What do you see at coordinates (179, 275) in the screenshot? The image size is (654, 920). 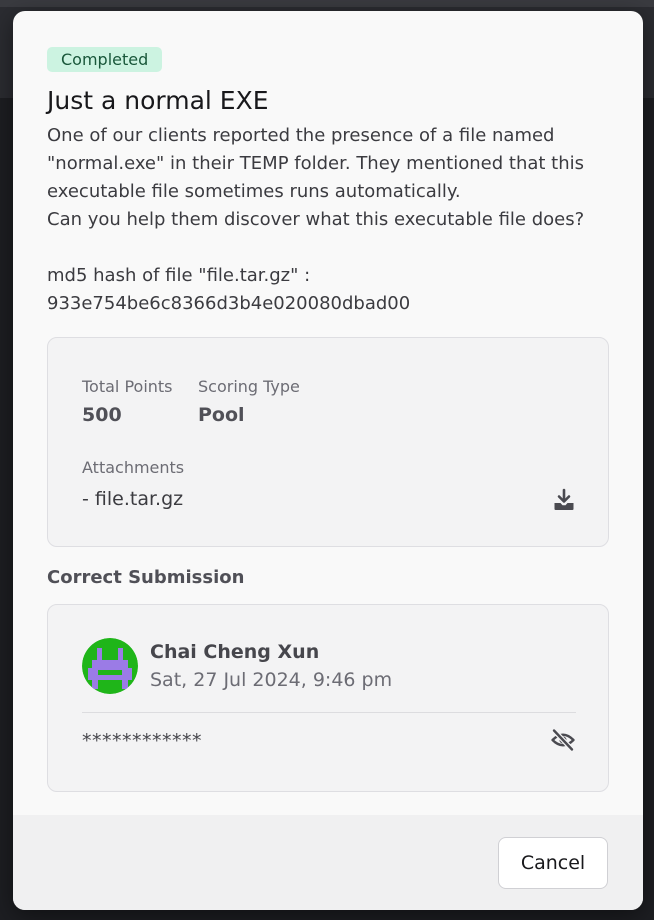 I see `hash-label: md5 hash of file "file.tar.gz" :` at bounding box center [179, 275].